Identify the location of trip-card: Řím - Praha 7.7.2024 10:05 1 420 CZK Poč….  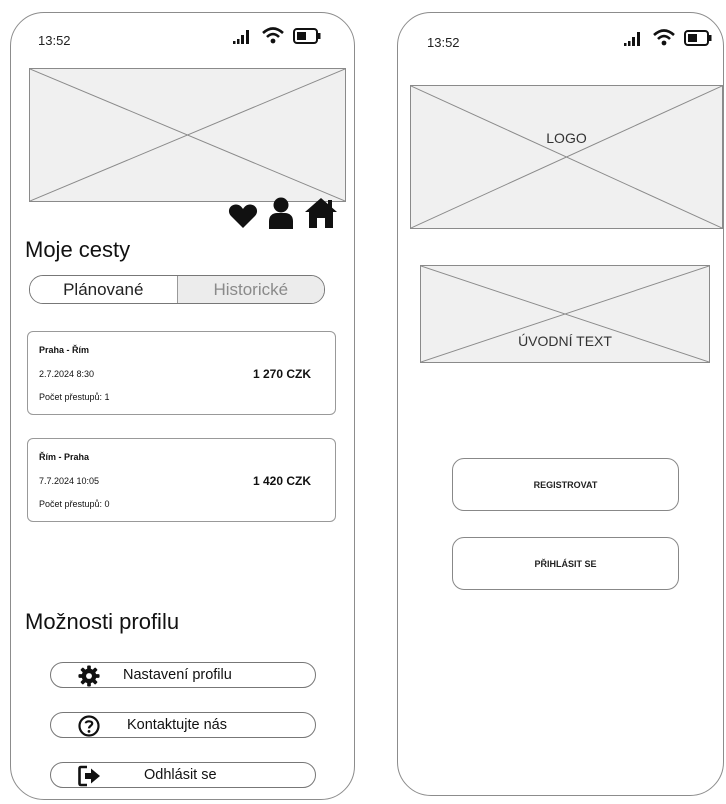
(181, 480).